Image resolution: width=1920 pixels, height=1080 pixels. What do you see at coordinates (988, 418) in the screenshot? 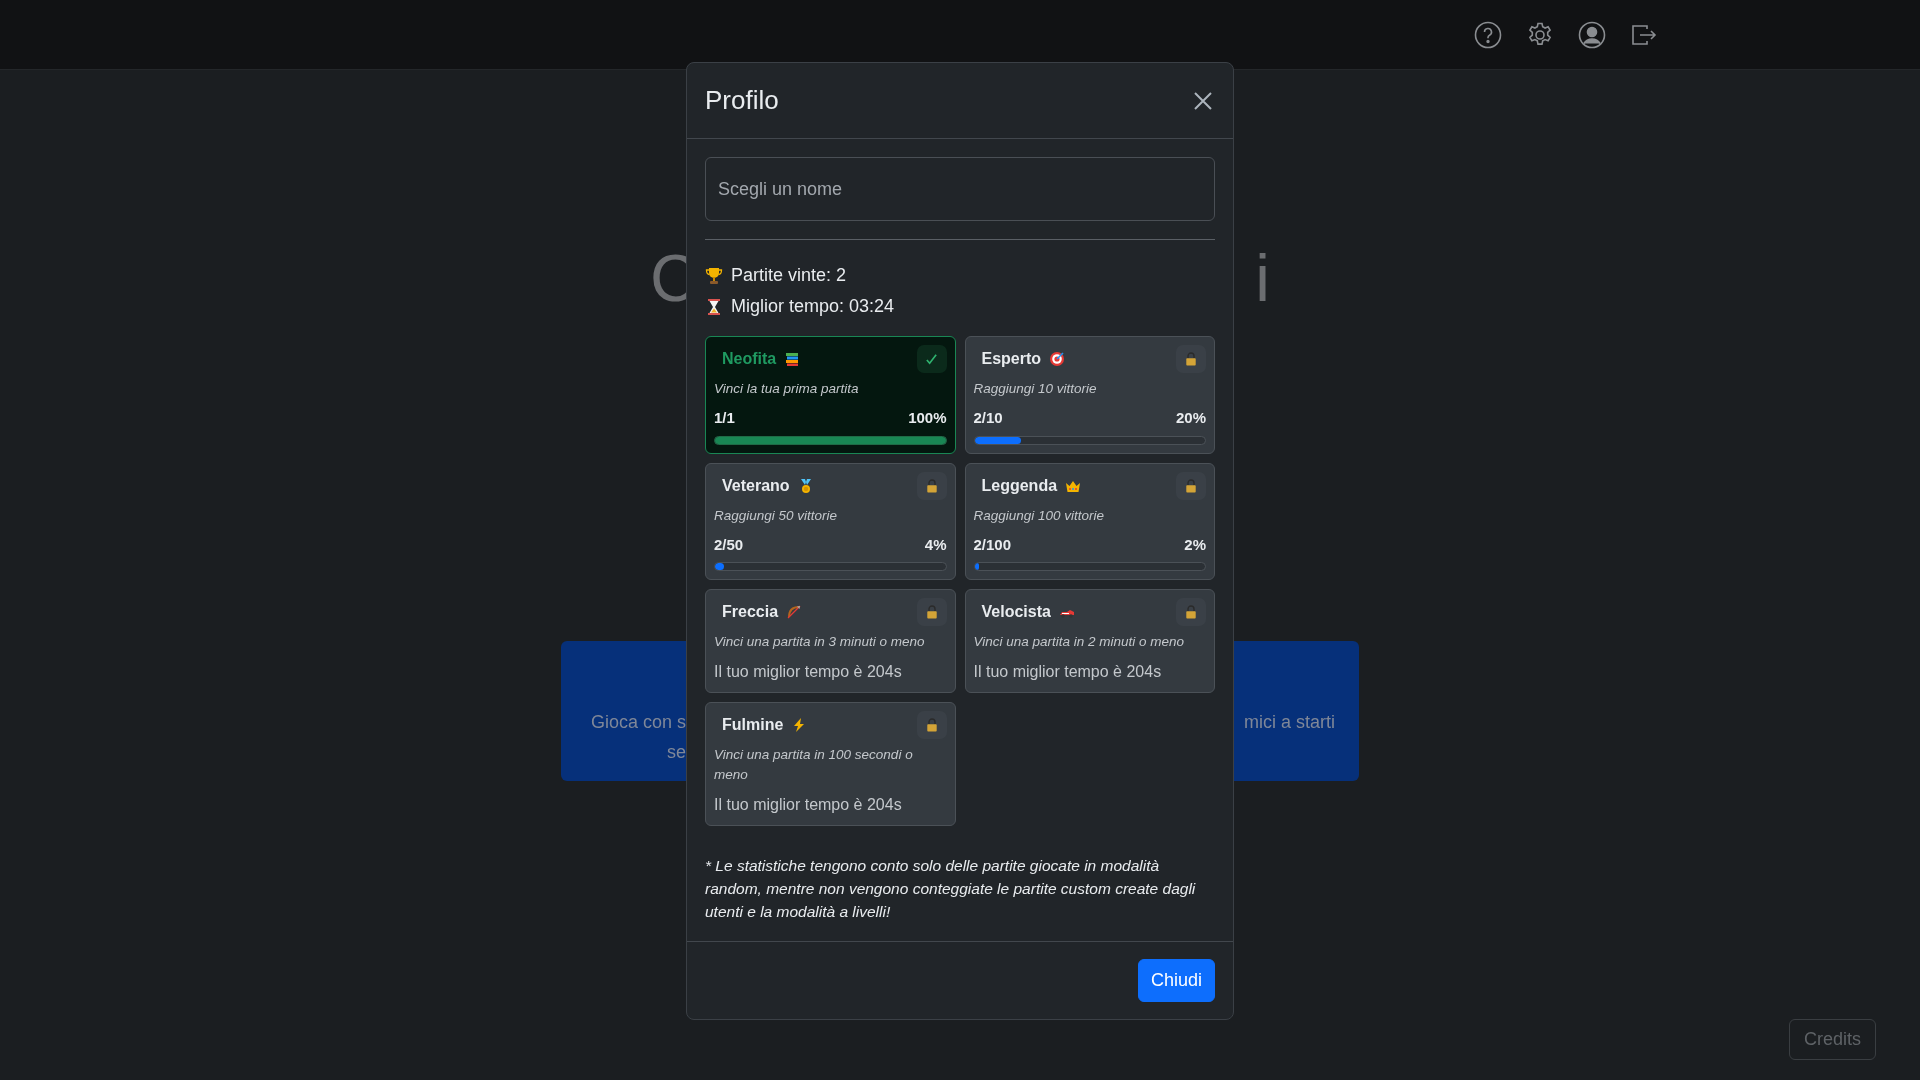
I see `progress-count: 2/10` at bounding box center [988, 418].